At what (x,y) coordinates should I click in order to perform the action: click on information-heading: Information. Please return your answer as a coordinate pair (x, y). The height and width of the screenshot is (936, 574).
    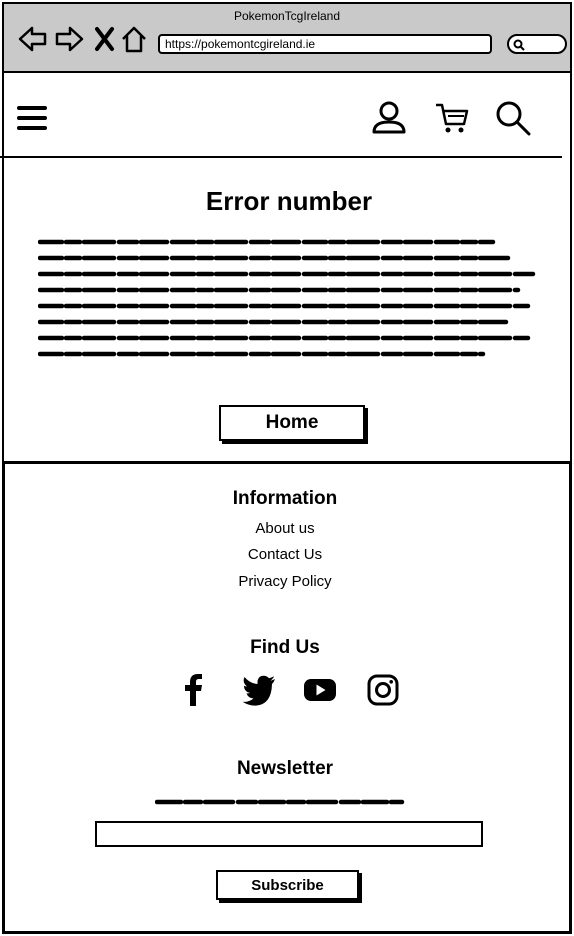
    Looking at the image, I should click on (285, 498).